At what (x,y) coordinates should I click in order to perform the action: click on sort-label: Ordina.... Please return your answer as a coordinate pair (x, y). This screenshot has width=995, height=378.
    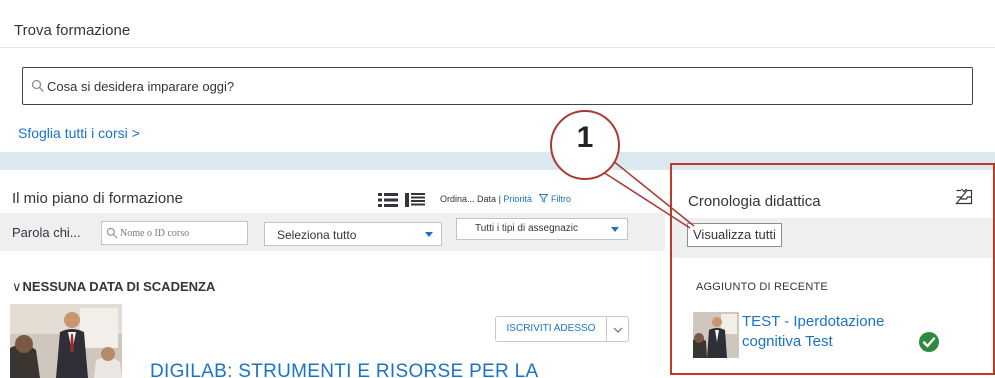
    Looking at the image, I should click on (457, 199).